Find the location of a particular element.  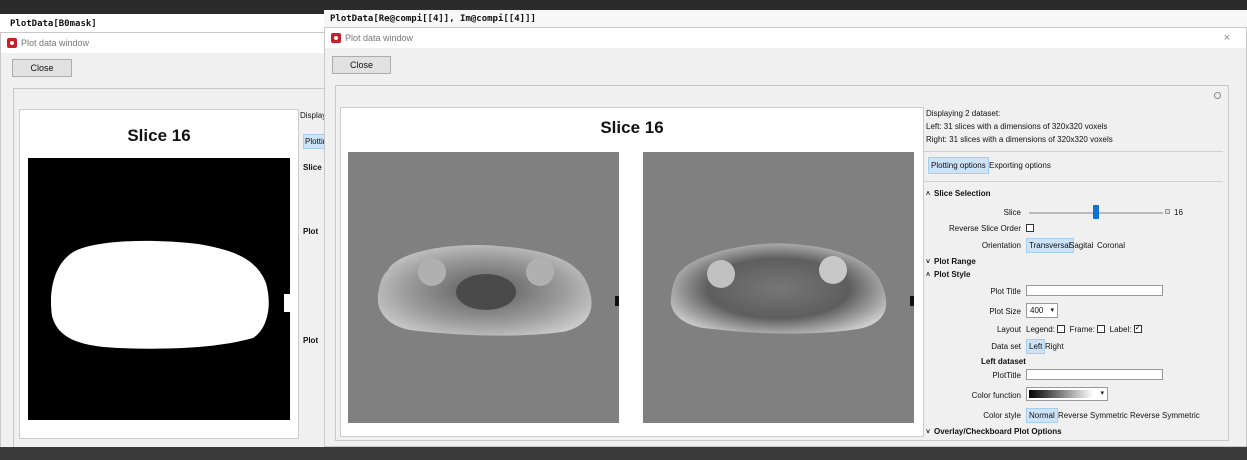

right-scan-image is located at coordinates (778, 287).